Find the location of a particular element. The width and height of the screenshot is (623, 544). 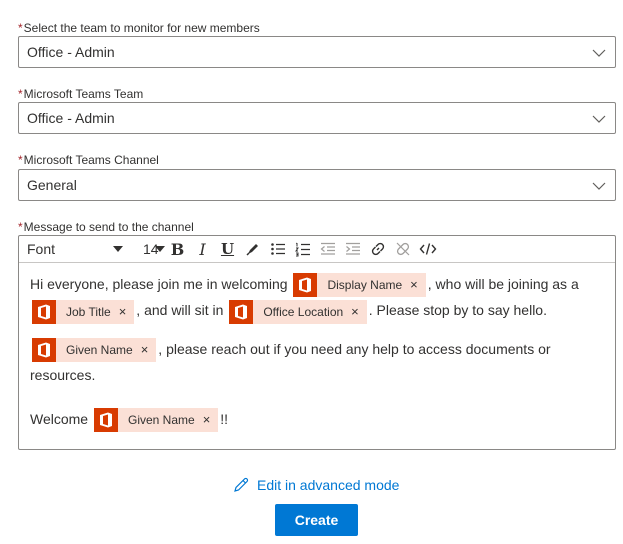

insert-link-button is located at coordinates (377, 249).